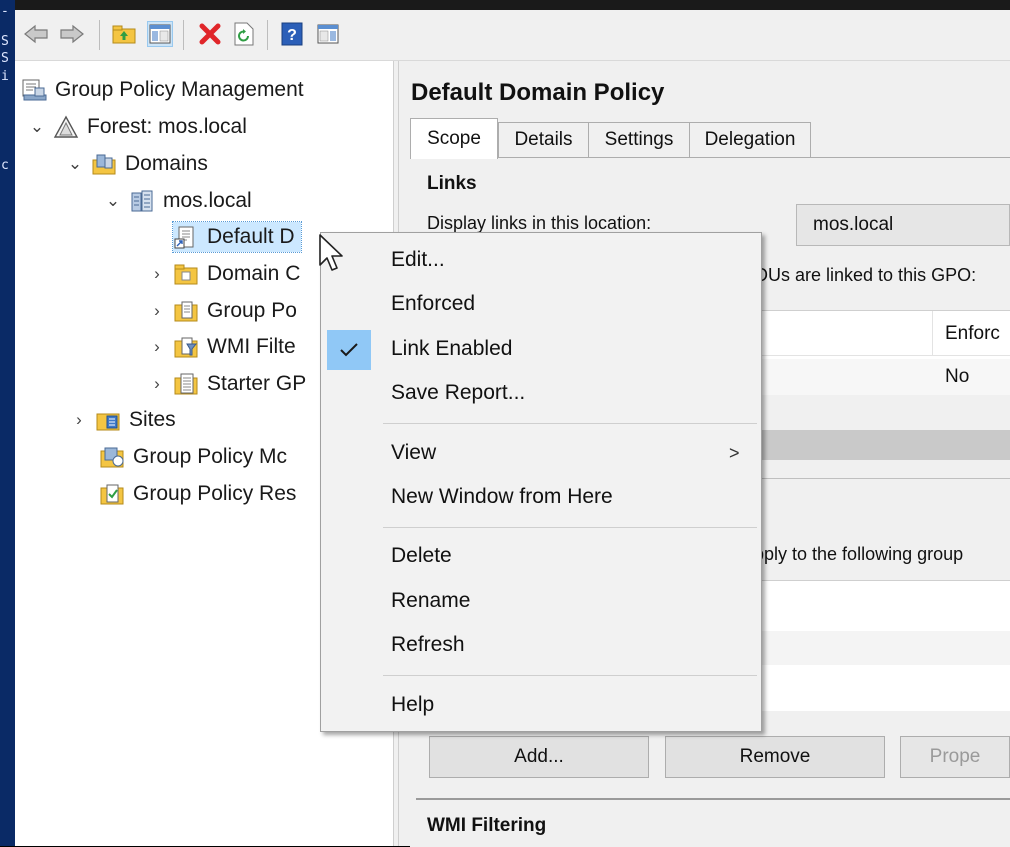 The height and width of the screenshot is (847, 1010). I want to click on mouse-cursor-icon, so click(332, 255).